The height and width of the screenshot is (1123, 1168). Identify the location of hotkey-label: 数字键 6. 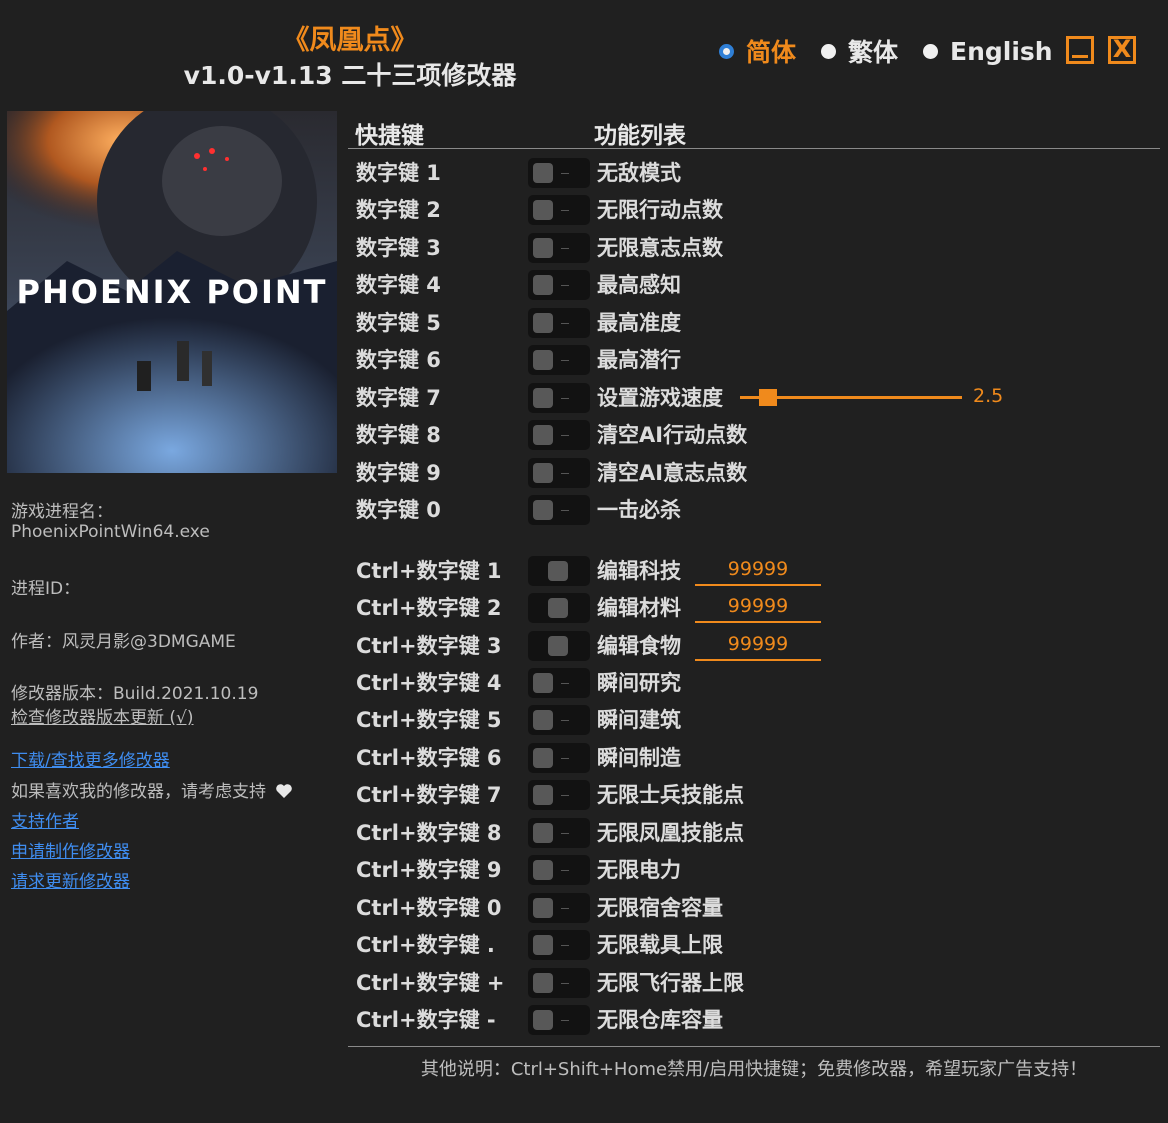
(398, 360).